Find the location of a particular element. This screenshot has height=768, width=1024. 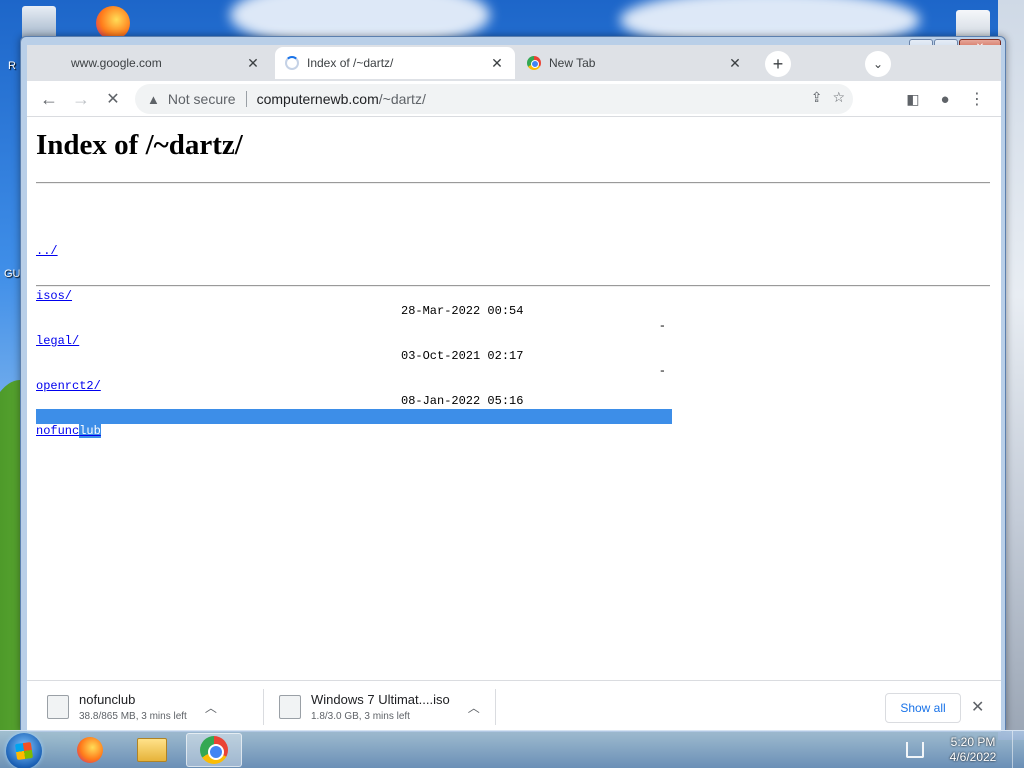

file-link-nofunclub: nofunclub is located at coordinates (68, 431).